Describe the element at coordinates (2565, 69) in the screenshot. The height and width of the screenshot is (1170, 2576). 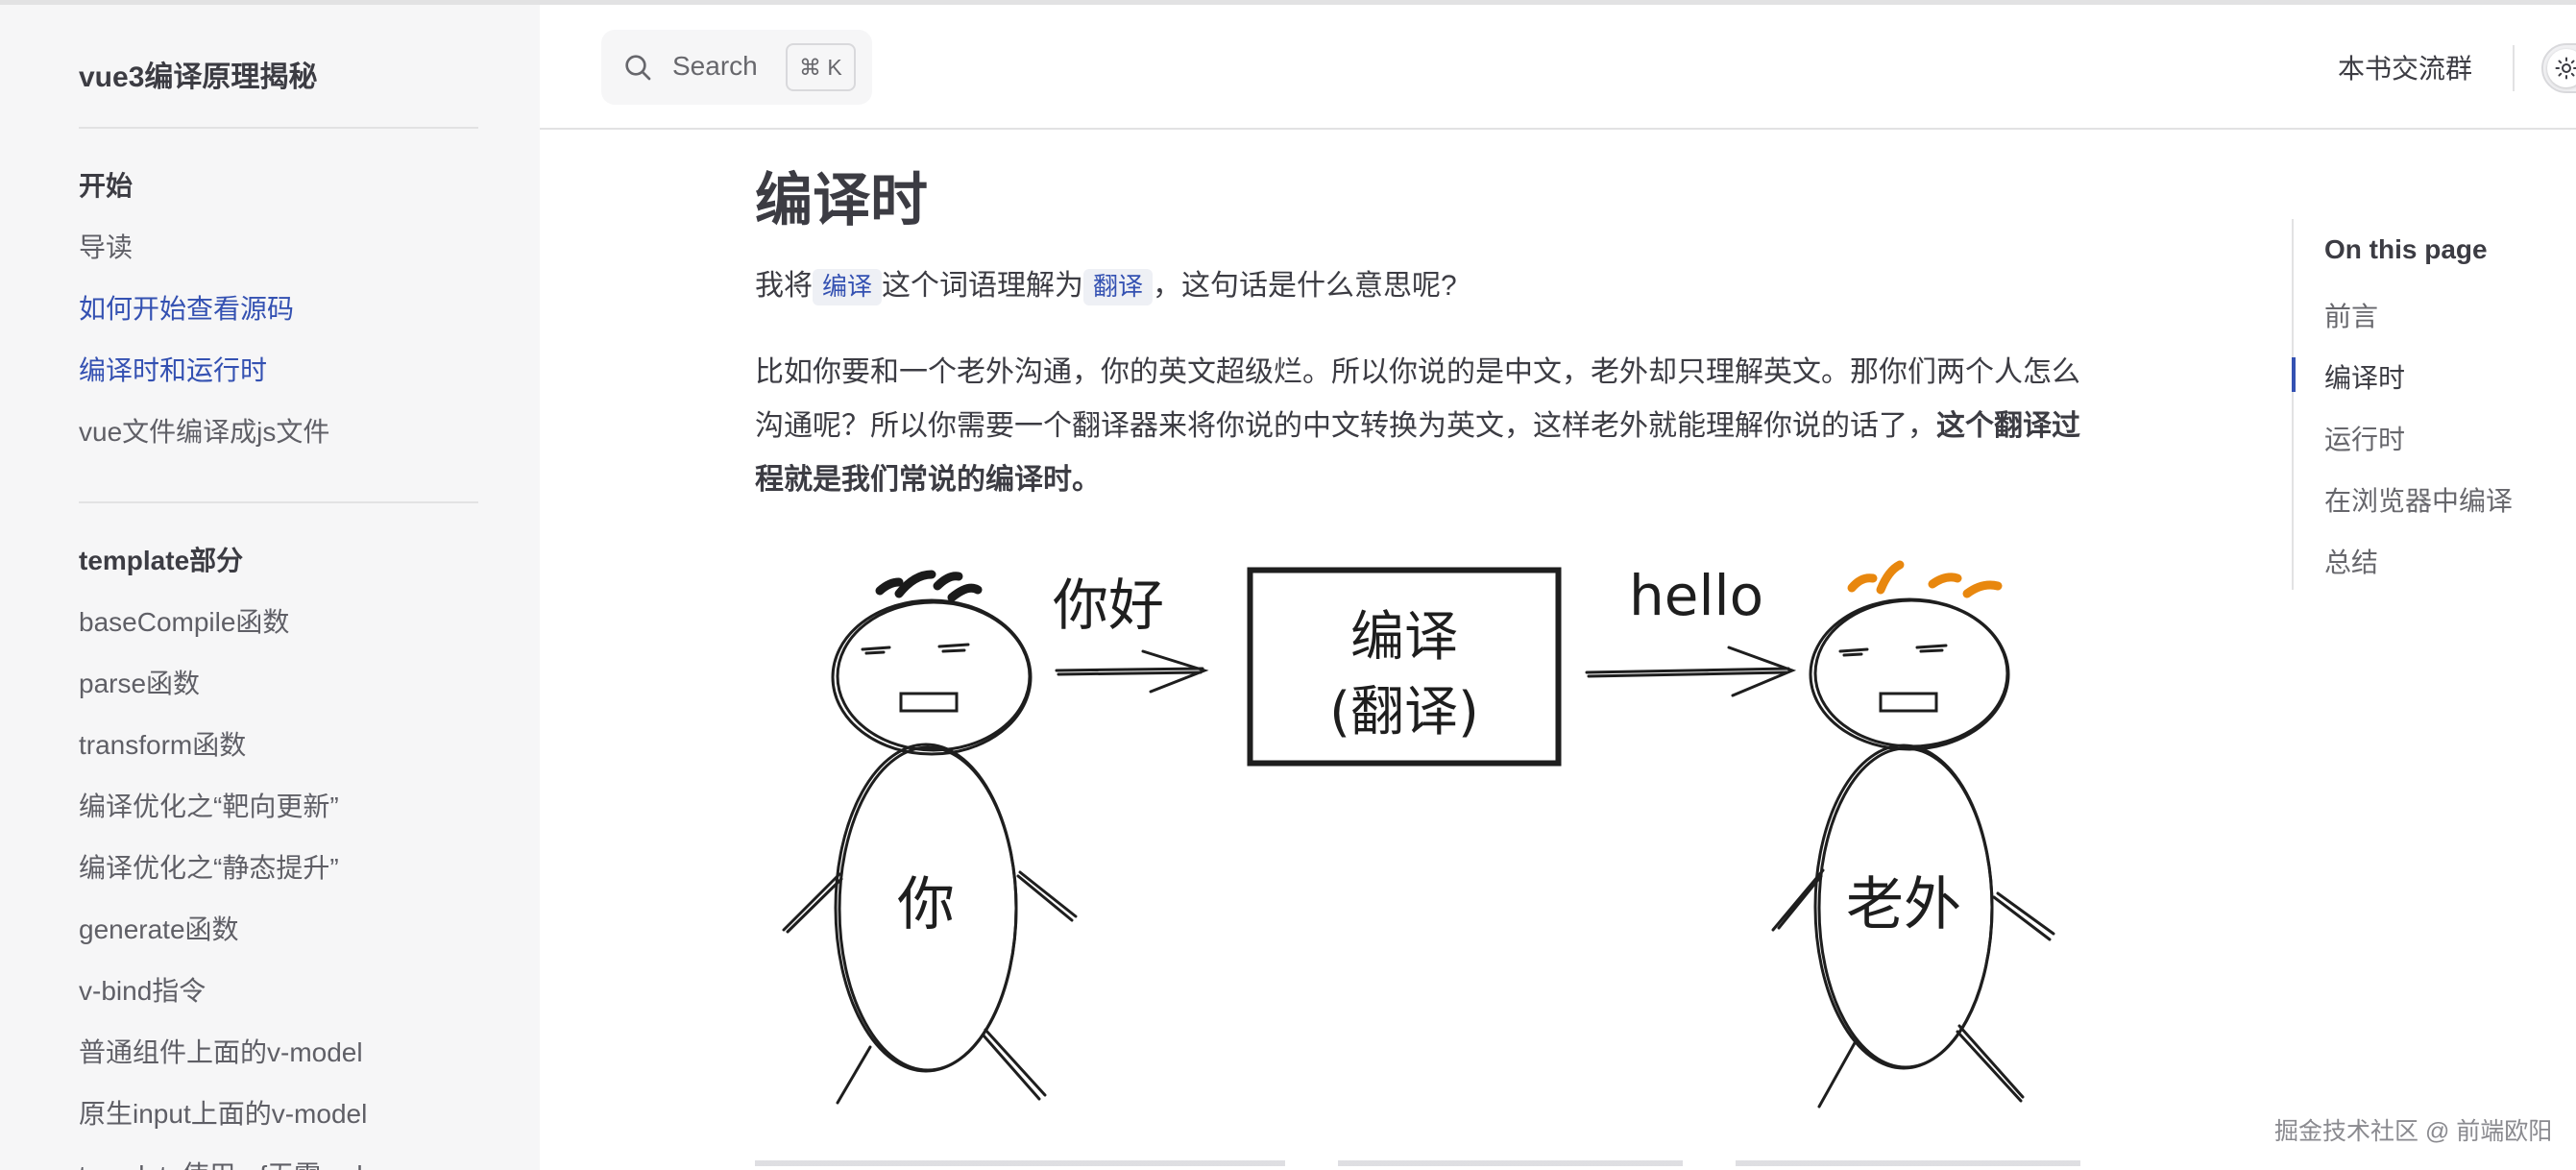
I see `sun-icon` at that location.